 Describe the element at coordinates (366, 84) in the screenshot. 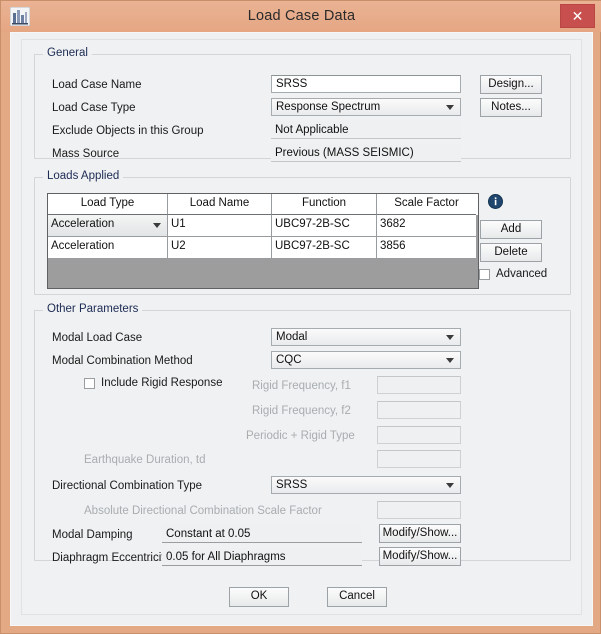

I see `load-case-name-input: SRSS` at that location.